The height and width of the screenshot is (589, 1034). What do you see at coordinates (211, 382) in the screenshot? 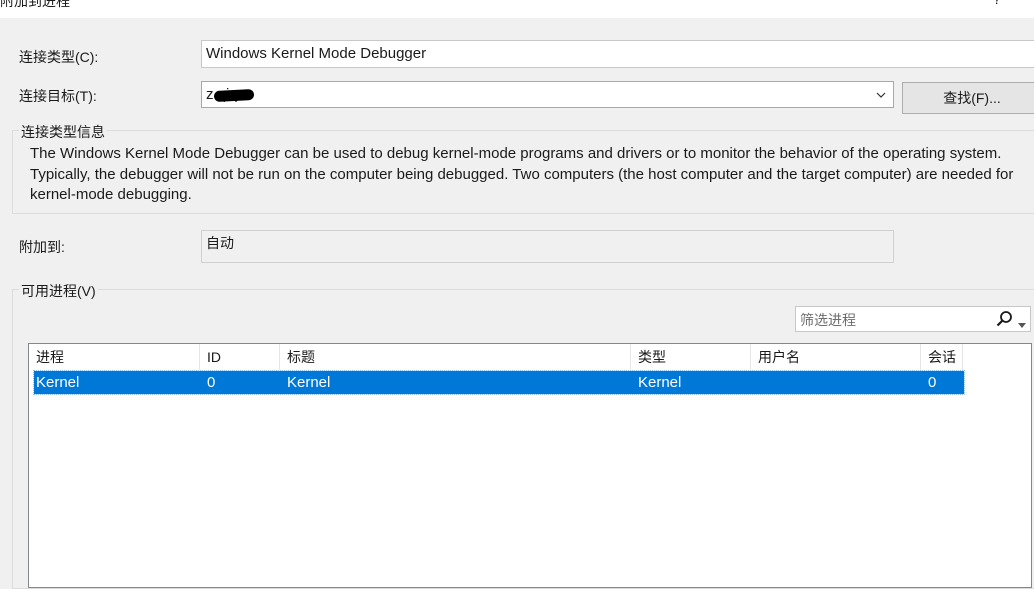
I see `cell-id: 0` at bounding box center [211, 382].